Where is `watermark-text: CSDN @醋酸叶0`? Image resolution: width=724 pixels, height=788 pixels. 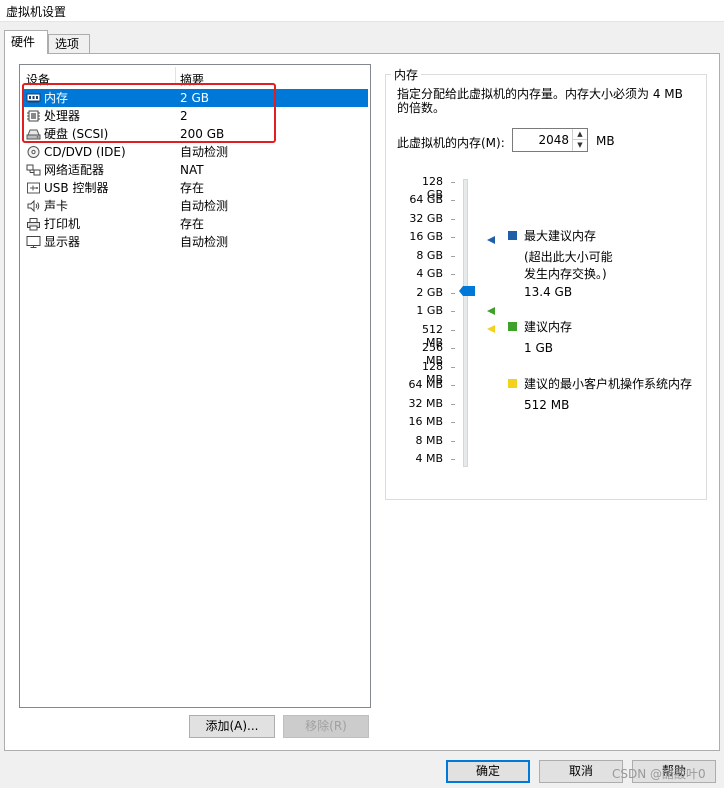
watermark-text: CSDN @醋酸叶0 is located at coordinates (659, 774).